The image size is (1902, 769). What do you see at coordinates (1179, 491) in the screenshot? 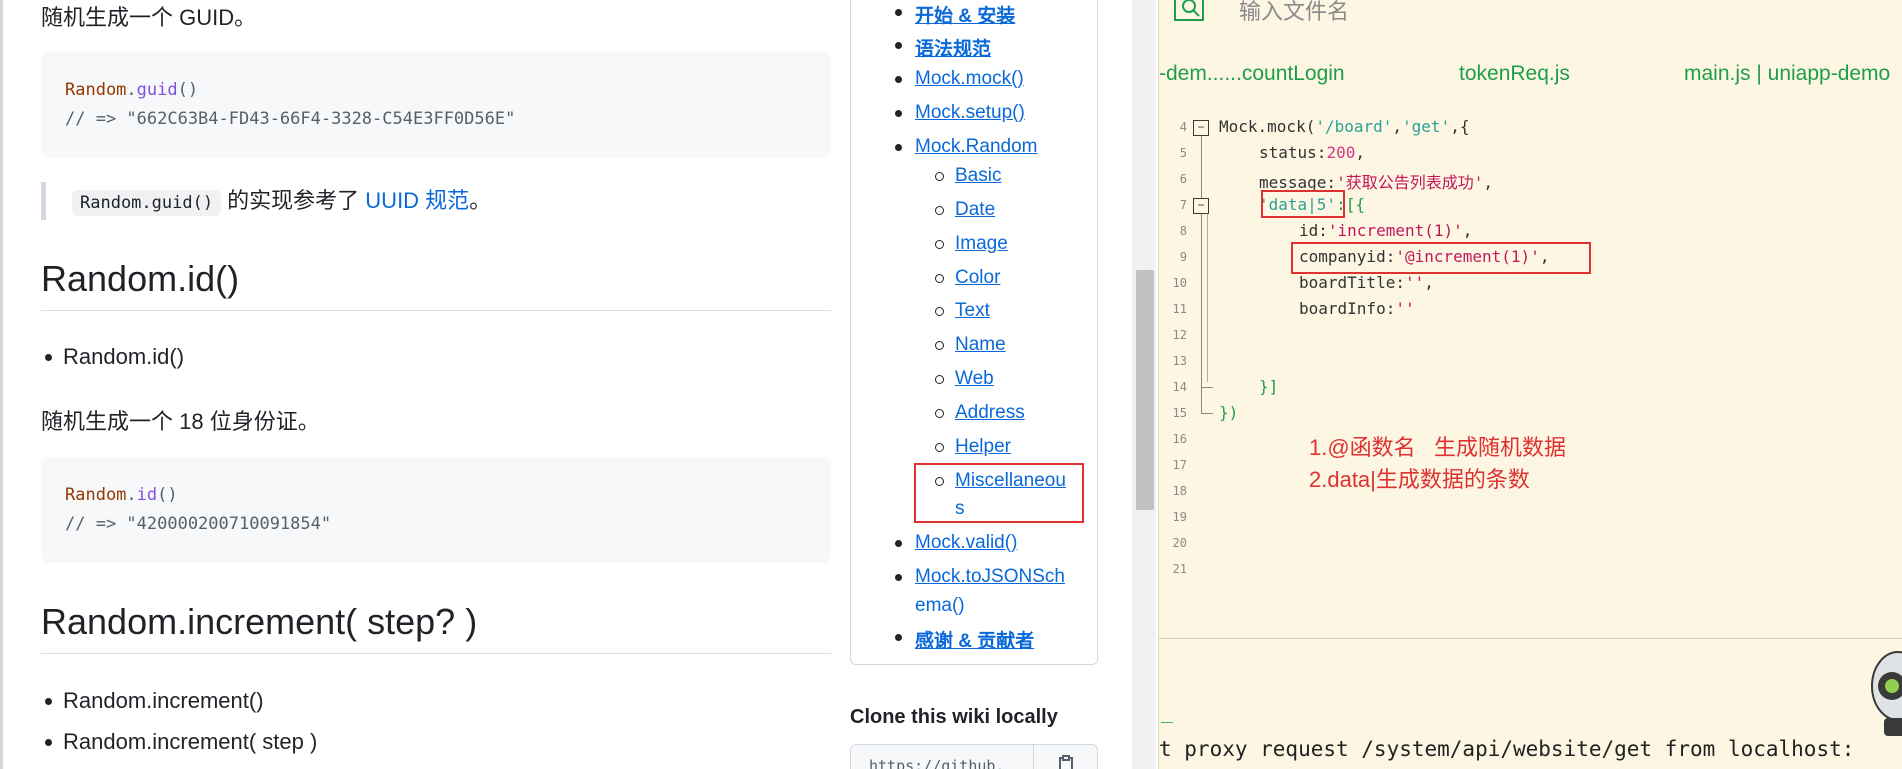
I see `line-number: 18` at bounding box center [1179, 491].